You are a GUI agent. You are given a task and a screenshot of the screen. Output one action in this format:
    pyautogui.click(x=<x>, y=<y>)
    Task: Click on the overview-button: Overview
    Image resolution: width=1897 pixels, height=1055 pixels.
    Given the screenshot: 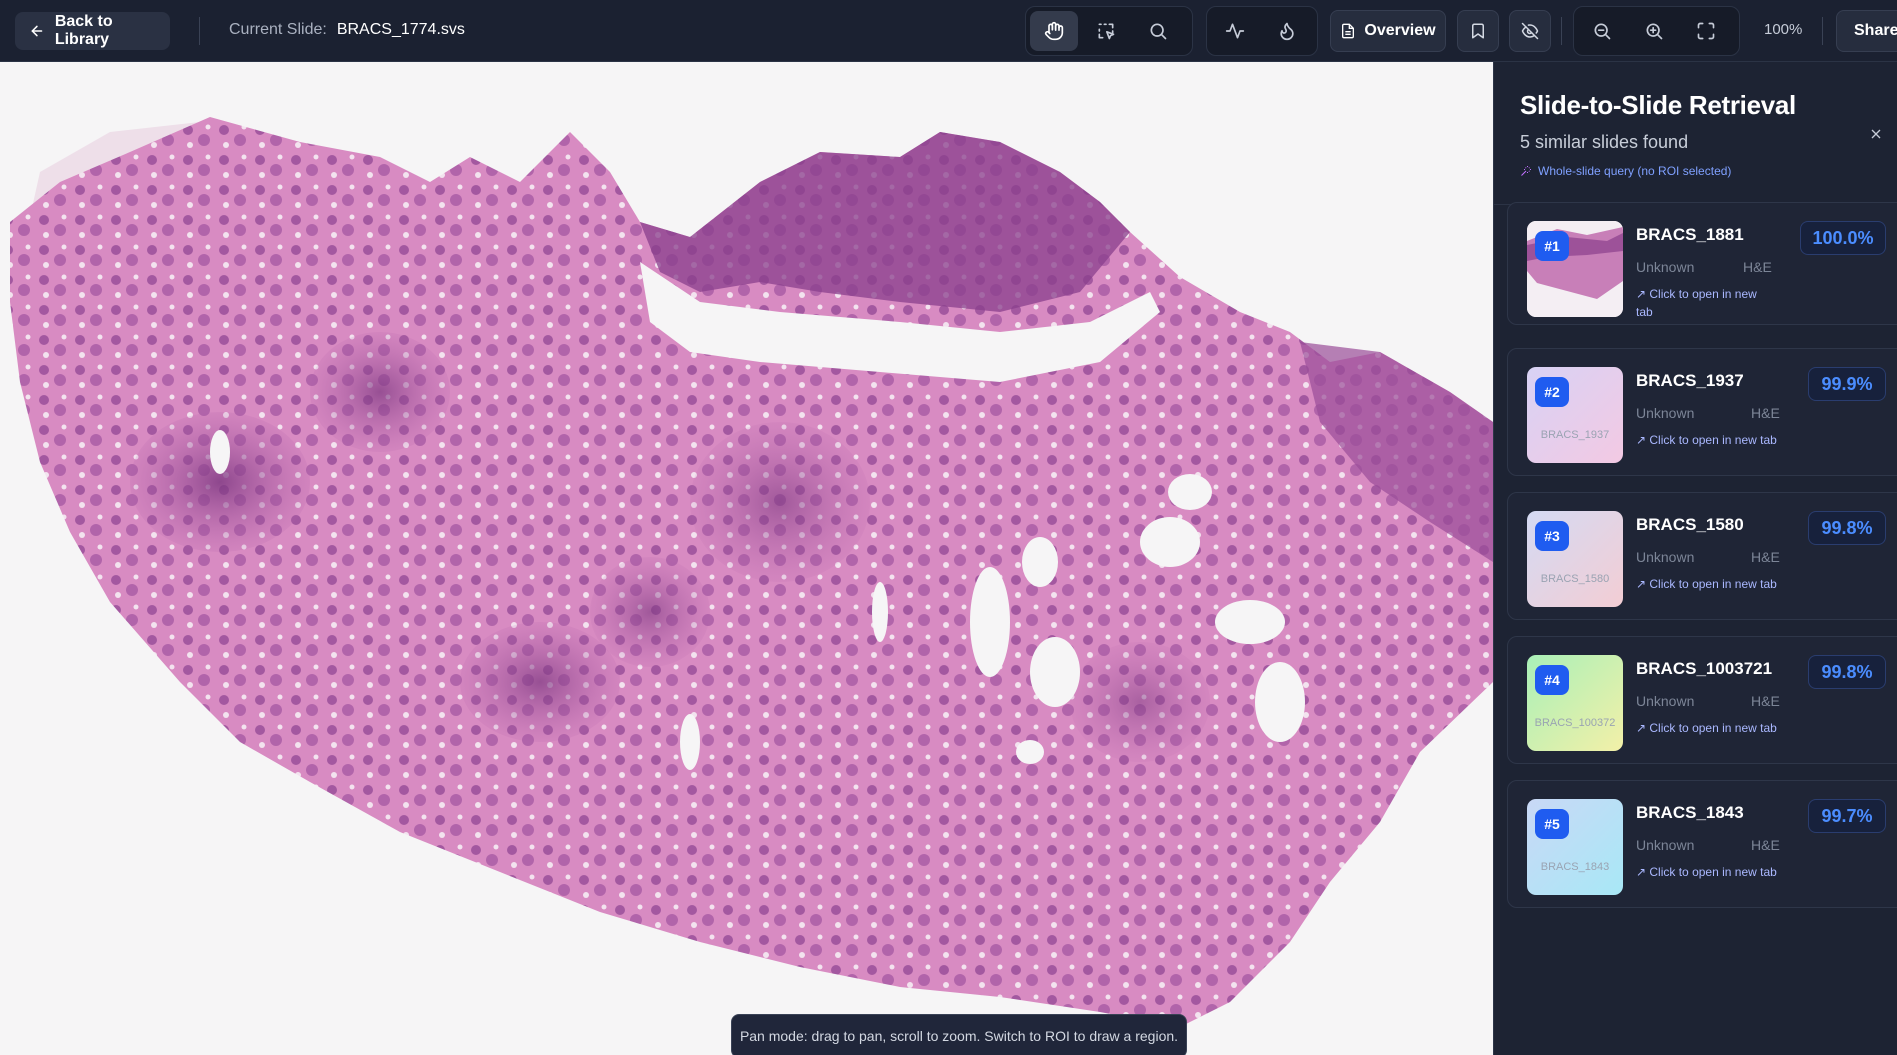 What is the action you would take?
    pyautogui.click(x=1388, y=31)
    